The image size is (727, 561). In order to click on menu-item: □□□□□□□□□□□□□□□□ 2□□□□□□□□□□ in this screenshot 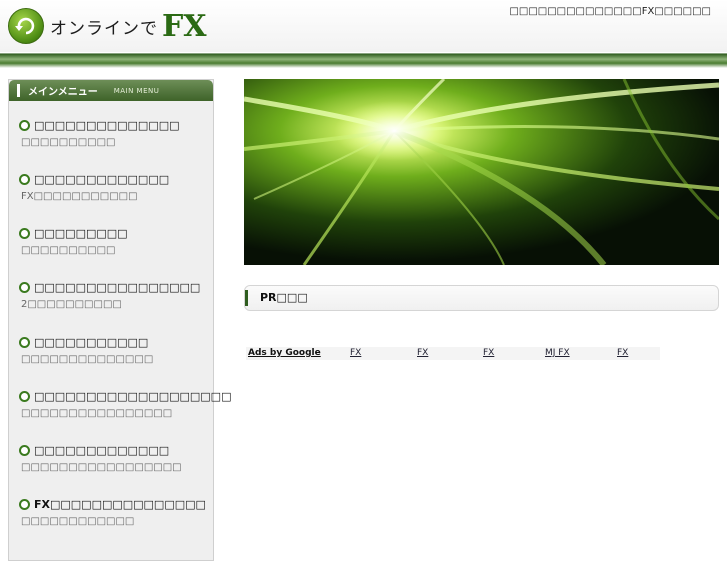, I will do `click(111, 306)`.